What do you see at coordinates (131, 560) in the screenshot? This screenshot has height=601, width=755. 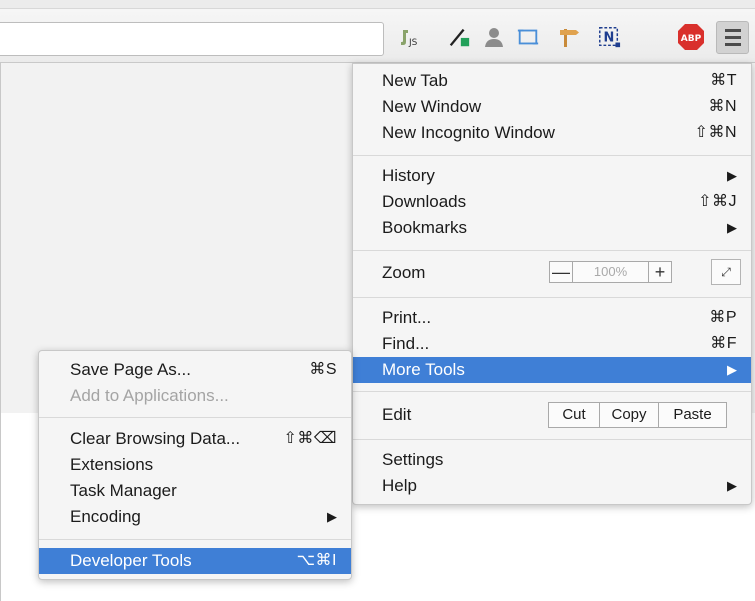 I see `menu-item-label: Developer Tools` at bounding box center [131, 560].